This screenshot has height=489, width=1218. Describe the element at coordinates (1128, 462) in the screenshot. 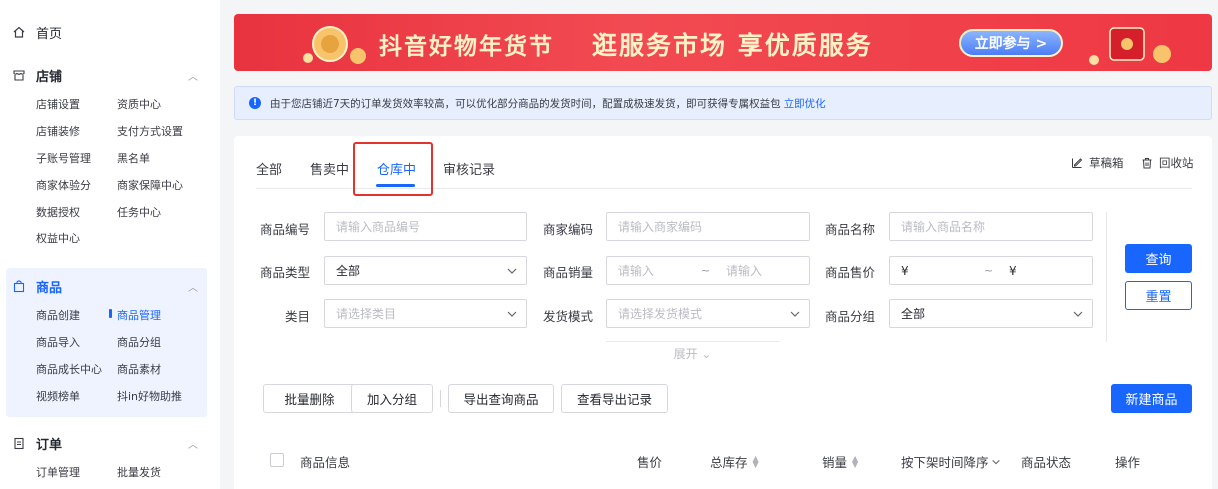

I see `column-header-actions: 操作` at that location.